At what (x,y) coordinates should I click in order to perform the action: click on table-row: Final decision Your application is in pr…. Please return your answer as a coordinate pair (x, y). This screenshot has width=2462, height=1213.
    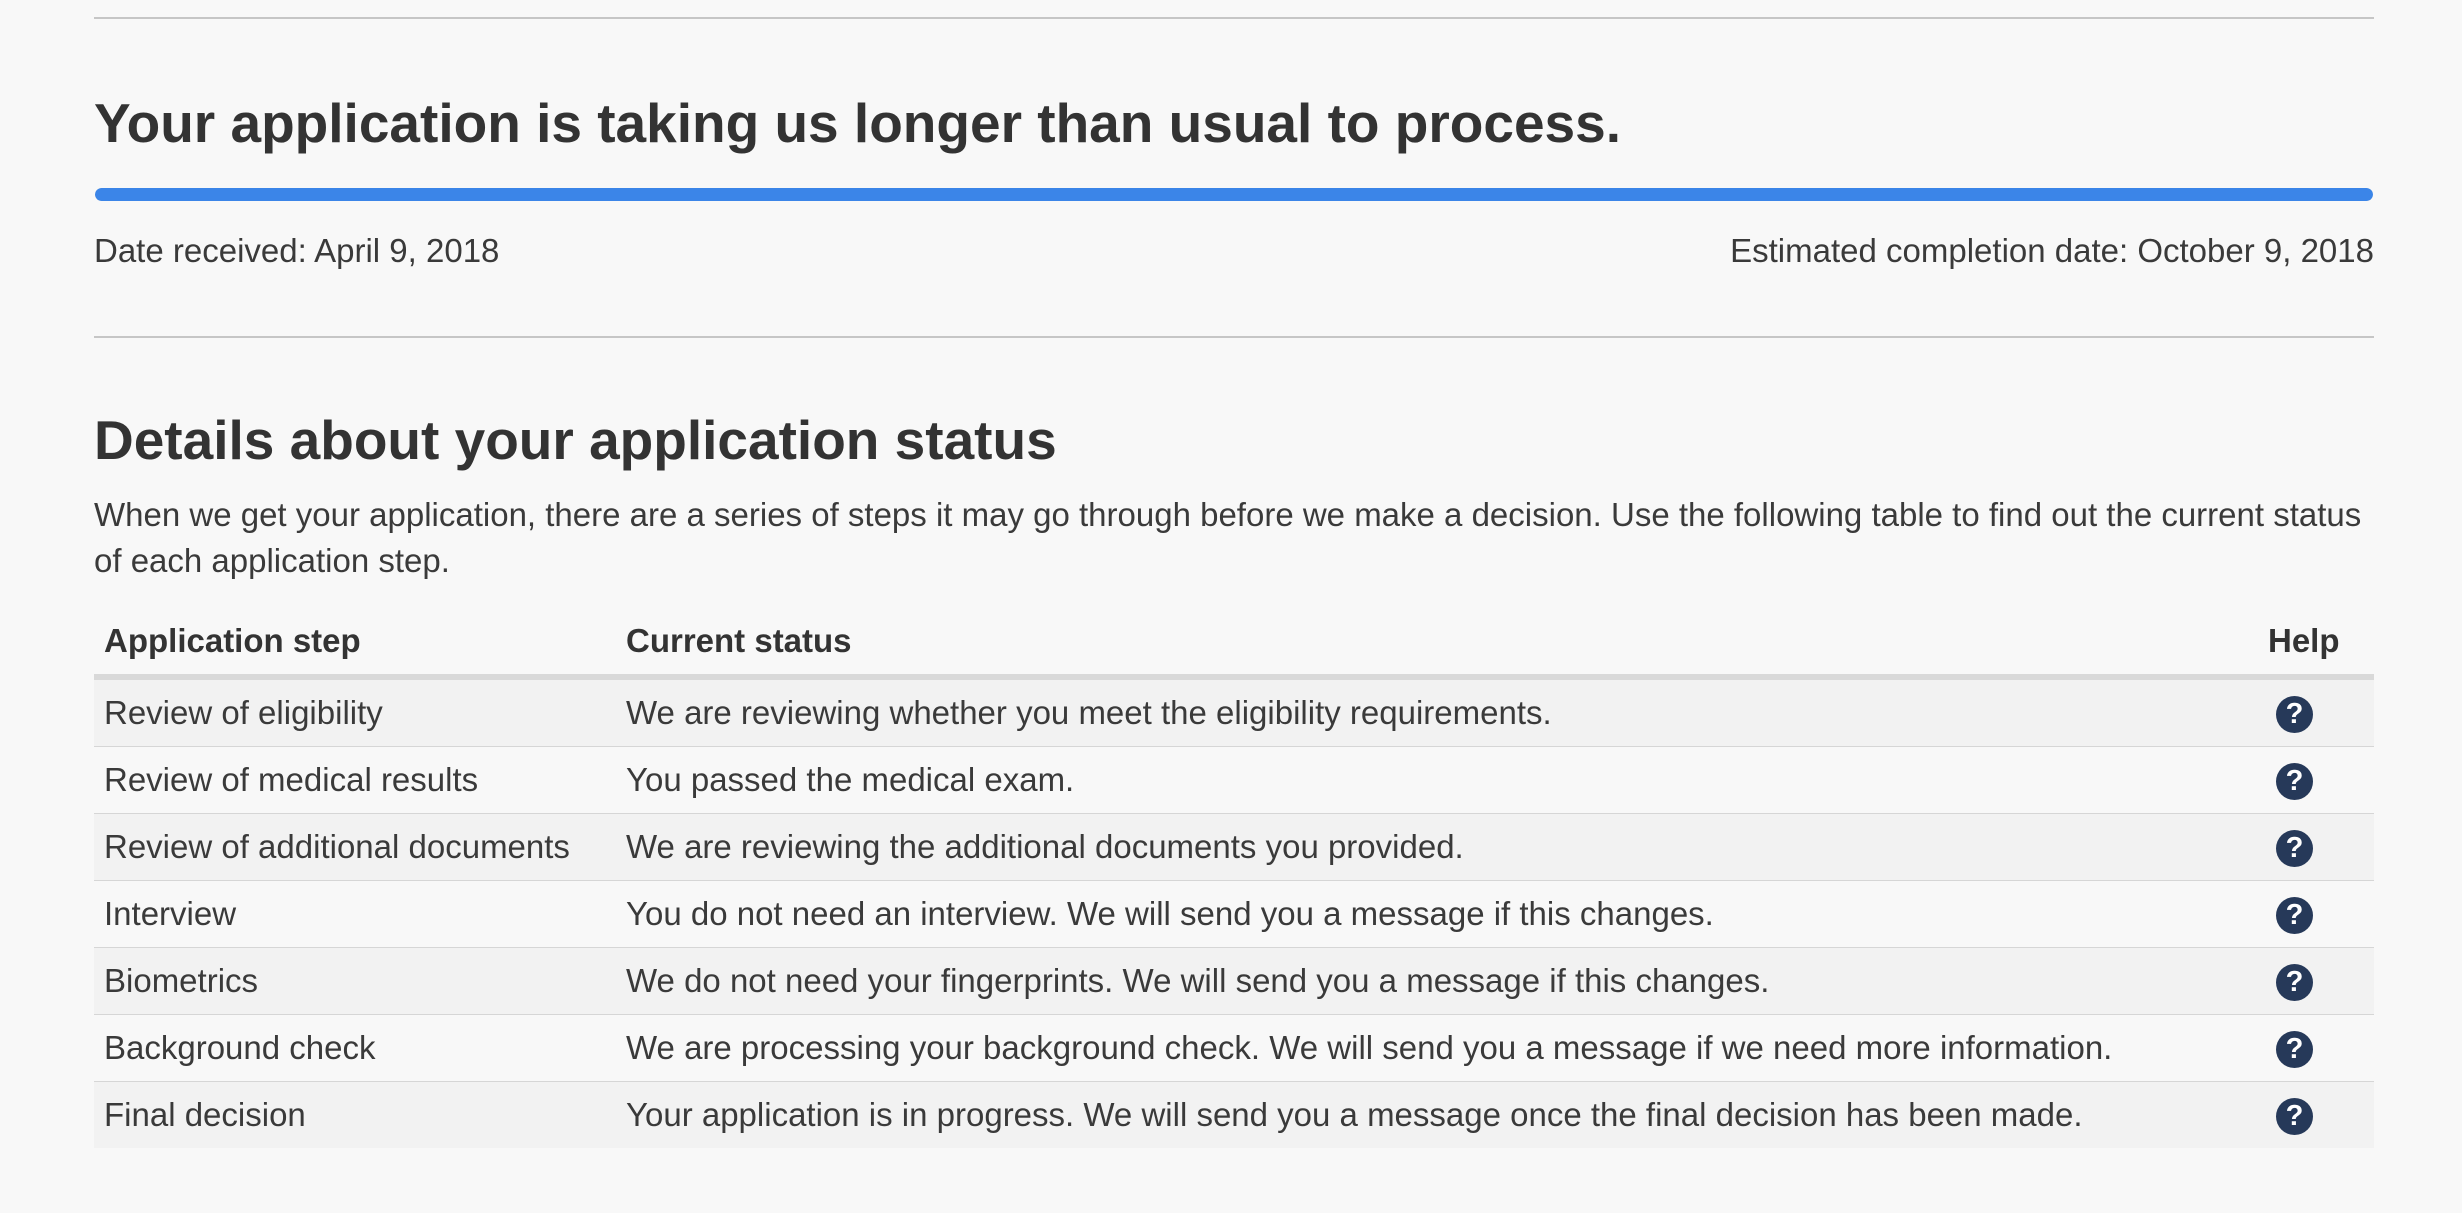
    Looking at the image, I should click on (1234, 1114).